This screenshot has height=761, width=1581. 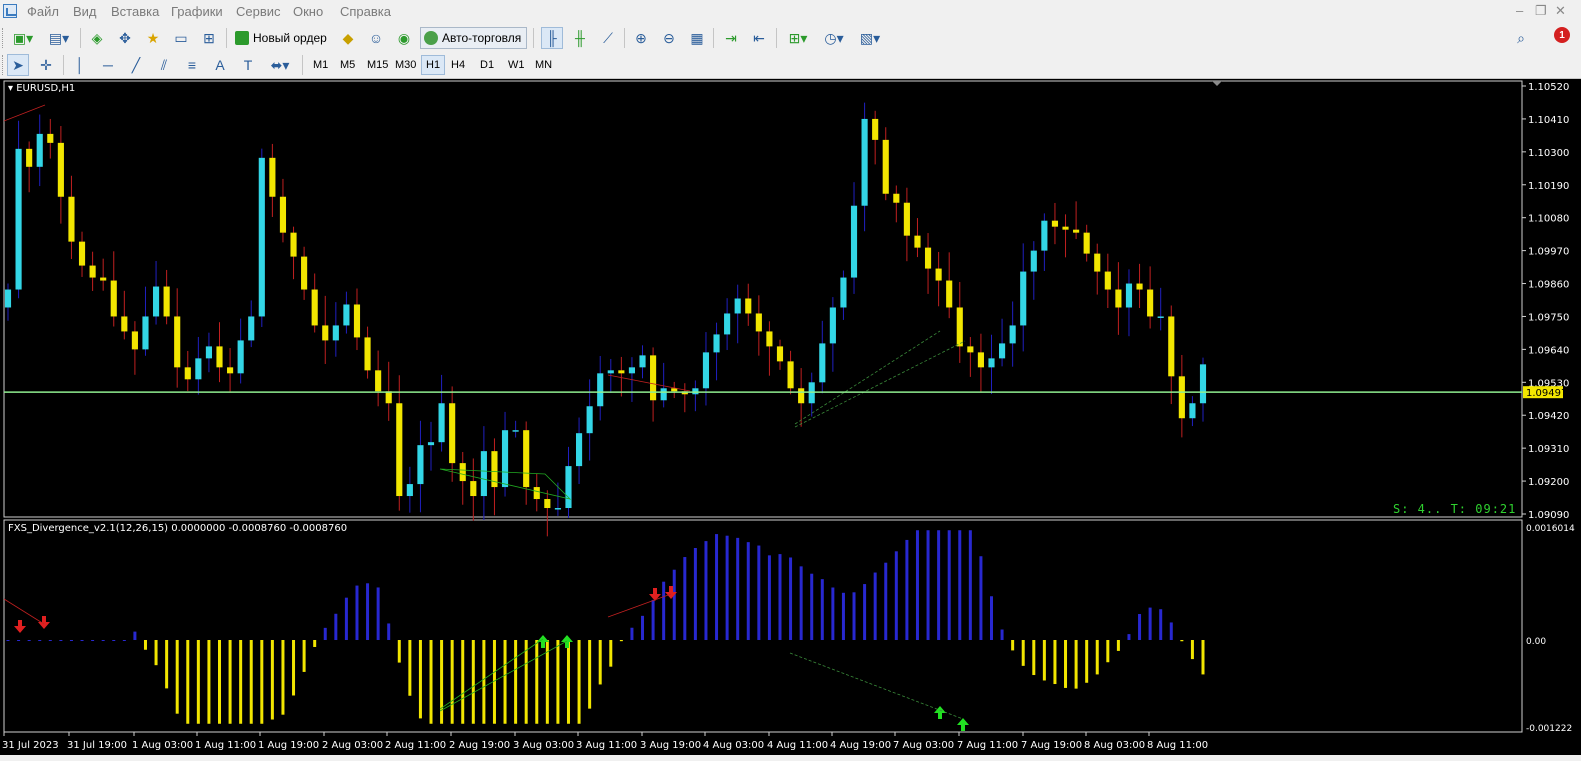 I want to click on templates-icon: ▧▾, so click(x=870, y=38).